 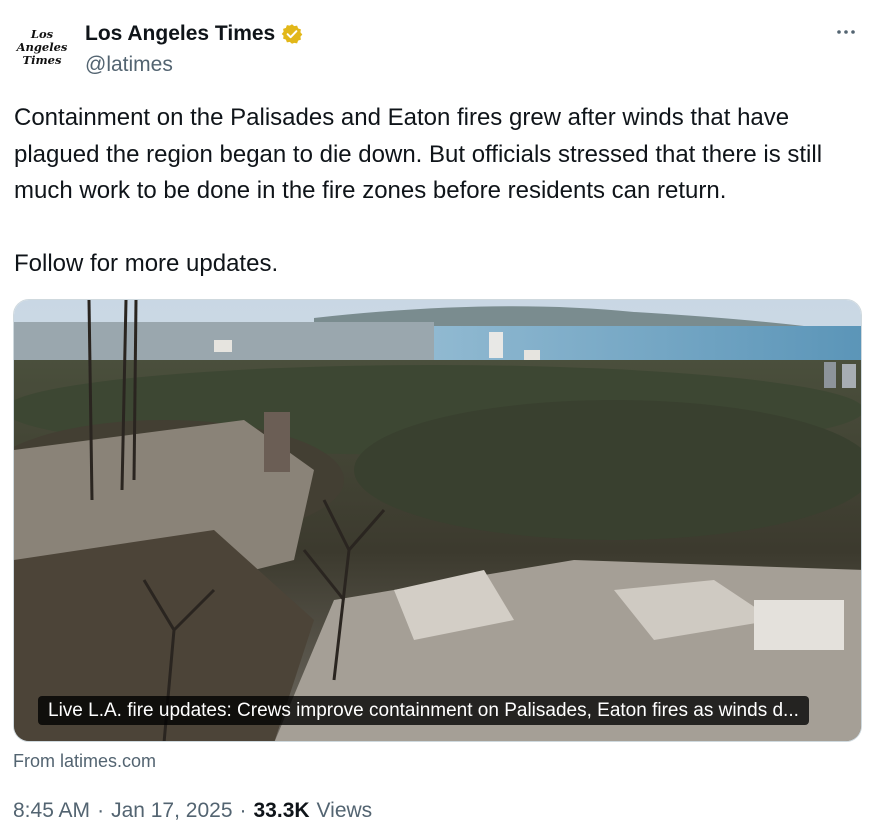 What do you see at coordinates (51, 811) in the screenshot?
I see `tweet-time: 8:45 AM` at bounding box center [51, 811].